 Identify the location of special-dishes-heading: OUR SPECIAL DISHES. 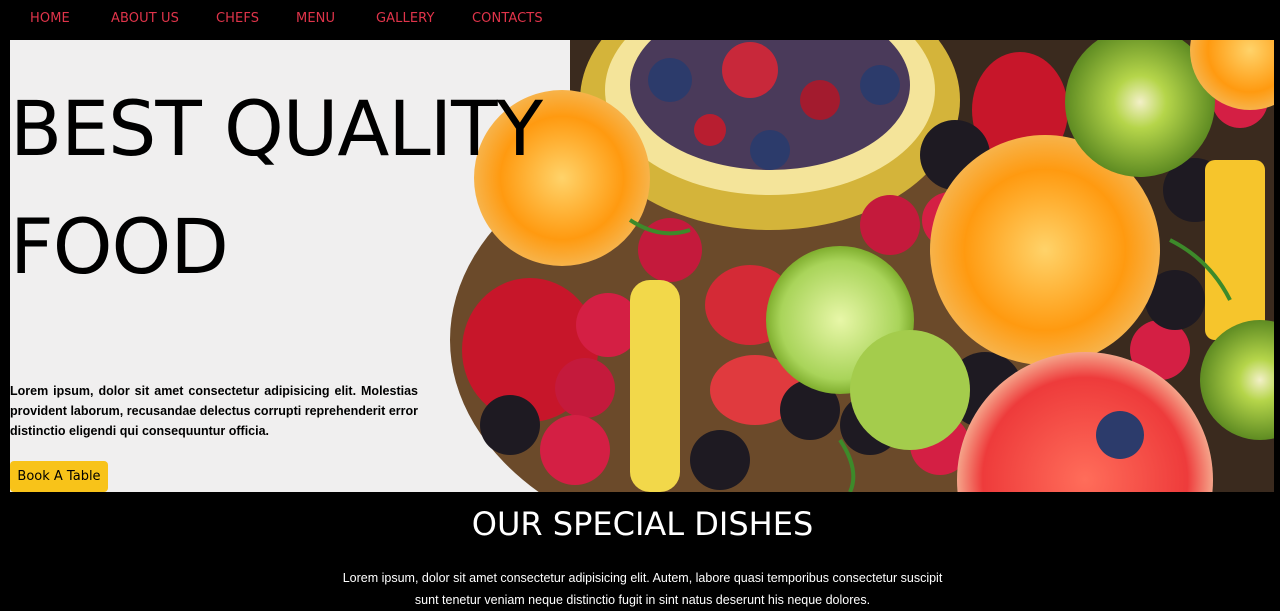
(642, 524).